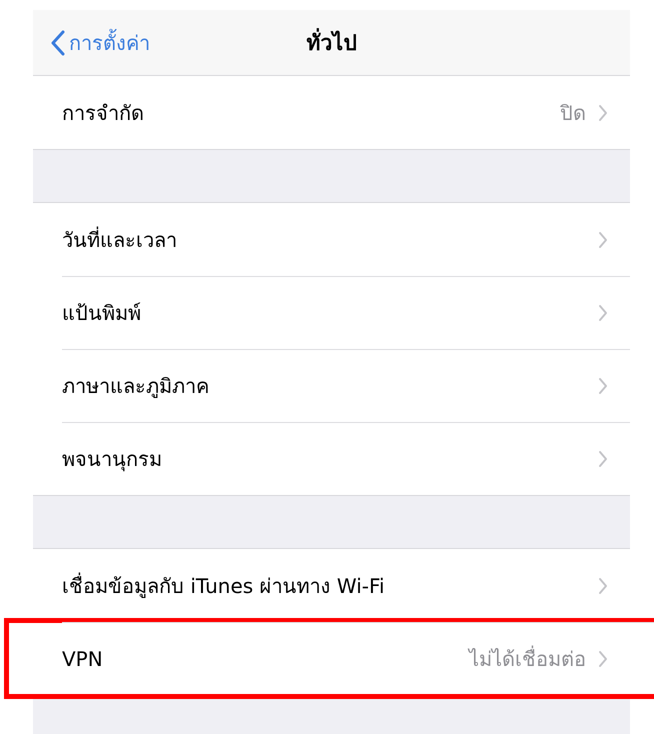 This screenshot has width=654, height=734. What do you see at coordinates (573, 113) in the screenshot?
I see `row-value: ปิด` at bounding box center [573, 113].